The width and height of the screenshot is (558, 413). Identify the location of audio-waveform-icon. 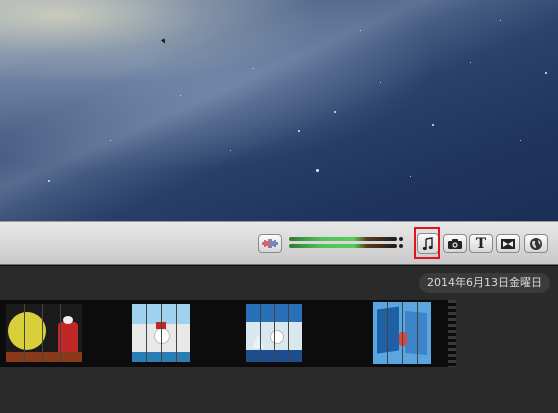
(270, 243).